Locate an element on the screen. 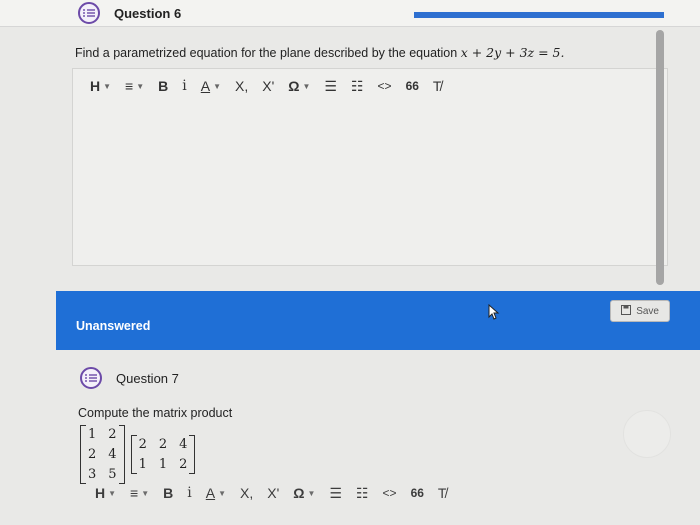 This screenshot has height=525, width=700. question-6-header: Question 6 is located at coordinates (129, 13).